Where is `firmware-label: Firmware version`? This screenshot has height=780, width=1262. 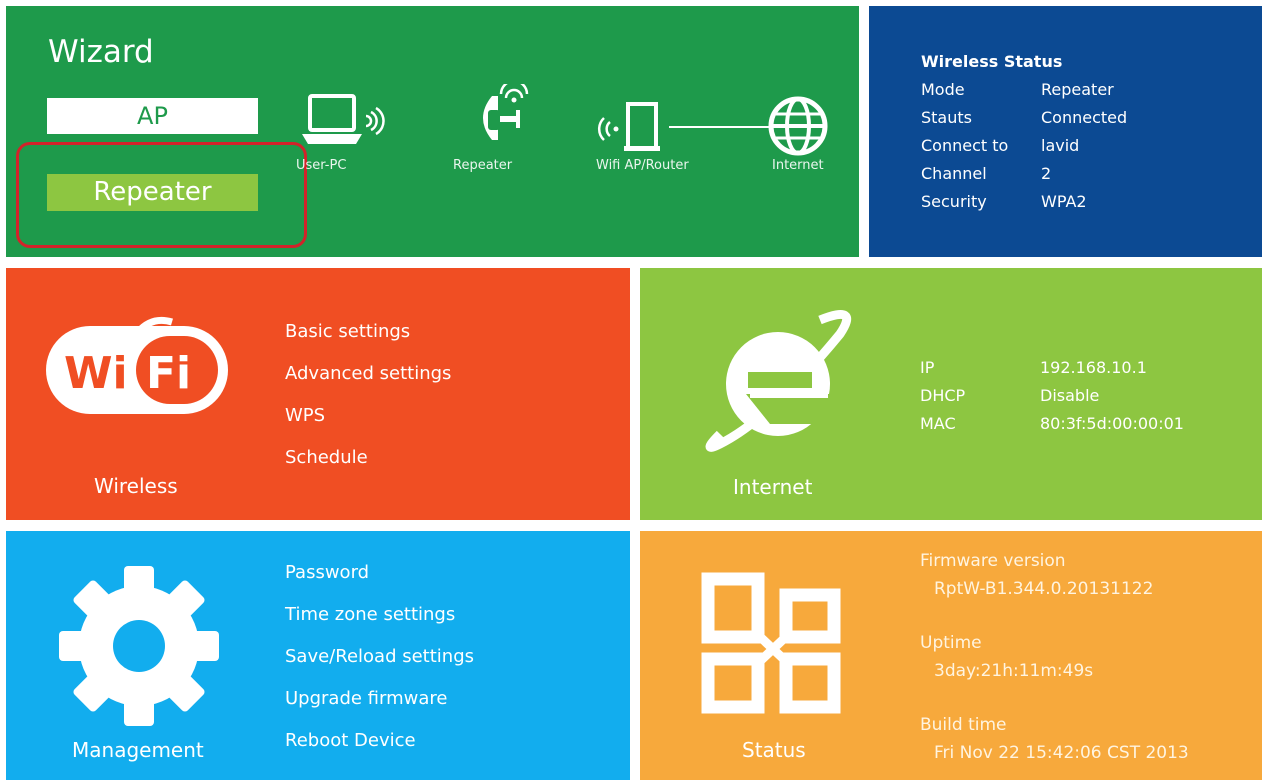
firmware-label: Firmware version is located at coordinates (993, 561).